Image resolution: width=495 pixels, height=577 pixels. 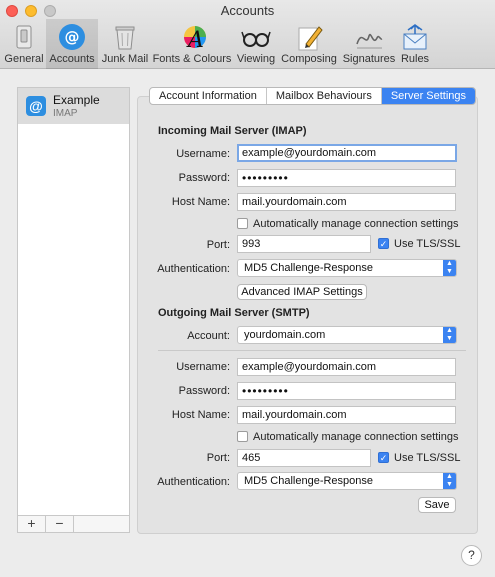 What do you see at coordinates (356, 224) in the screenshot?
I see `incoming-auto-manage-label: Automatically manage connection settings` at bounding box center [356, 224].